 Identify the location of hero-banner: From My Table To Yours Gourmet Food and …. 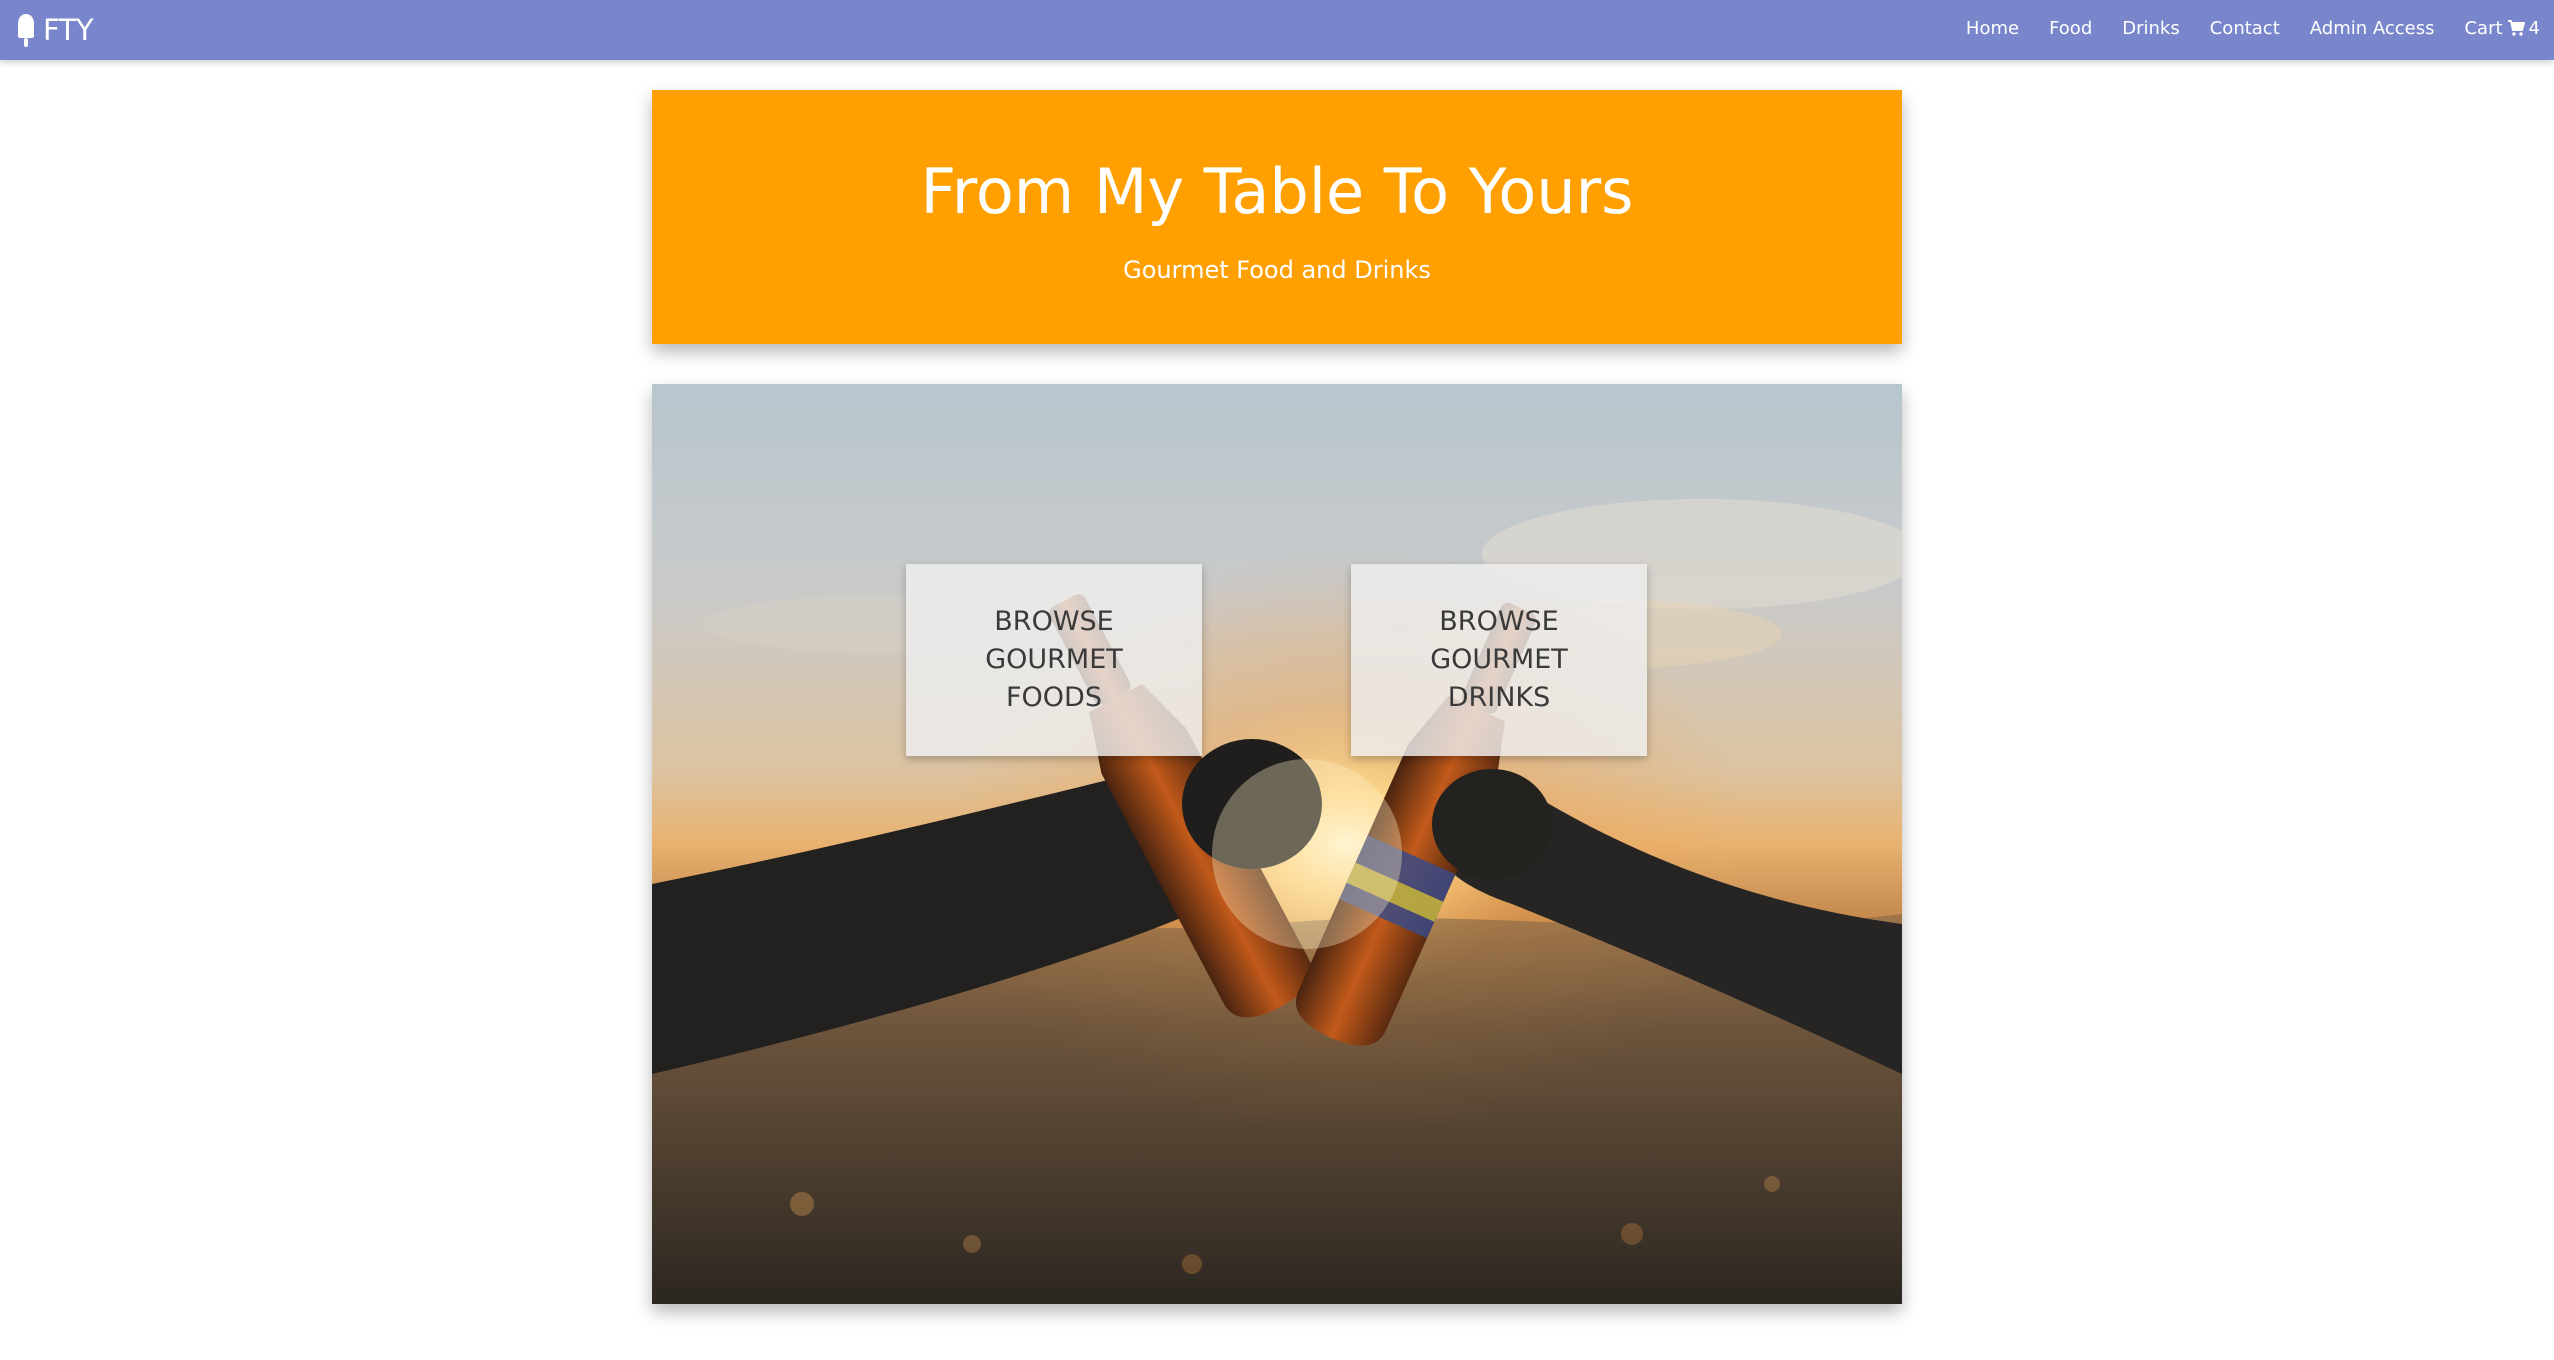
(1277, 217).